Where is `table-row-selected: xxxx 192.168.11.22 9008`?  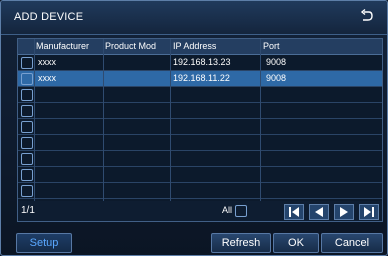 table-row-selected: xxxx 192.168.11.22 9008 is located at coordinates (200, 79).